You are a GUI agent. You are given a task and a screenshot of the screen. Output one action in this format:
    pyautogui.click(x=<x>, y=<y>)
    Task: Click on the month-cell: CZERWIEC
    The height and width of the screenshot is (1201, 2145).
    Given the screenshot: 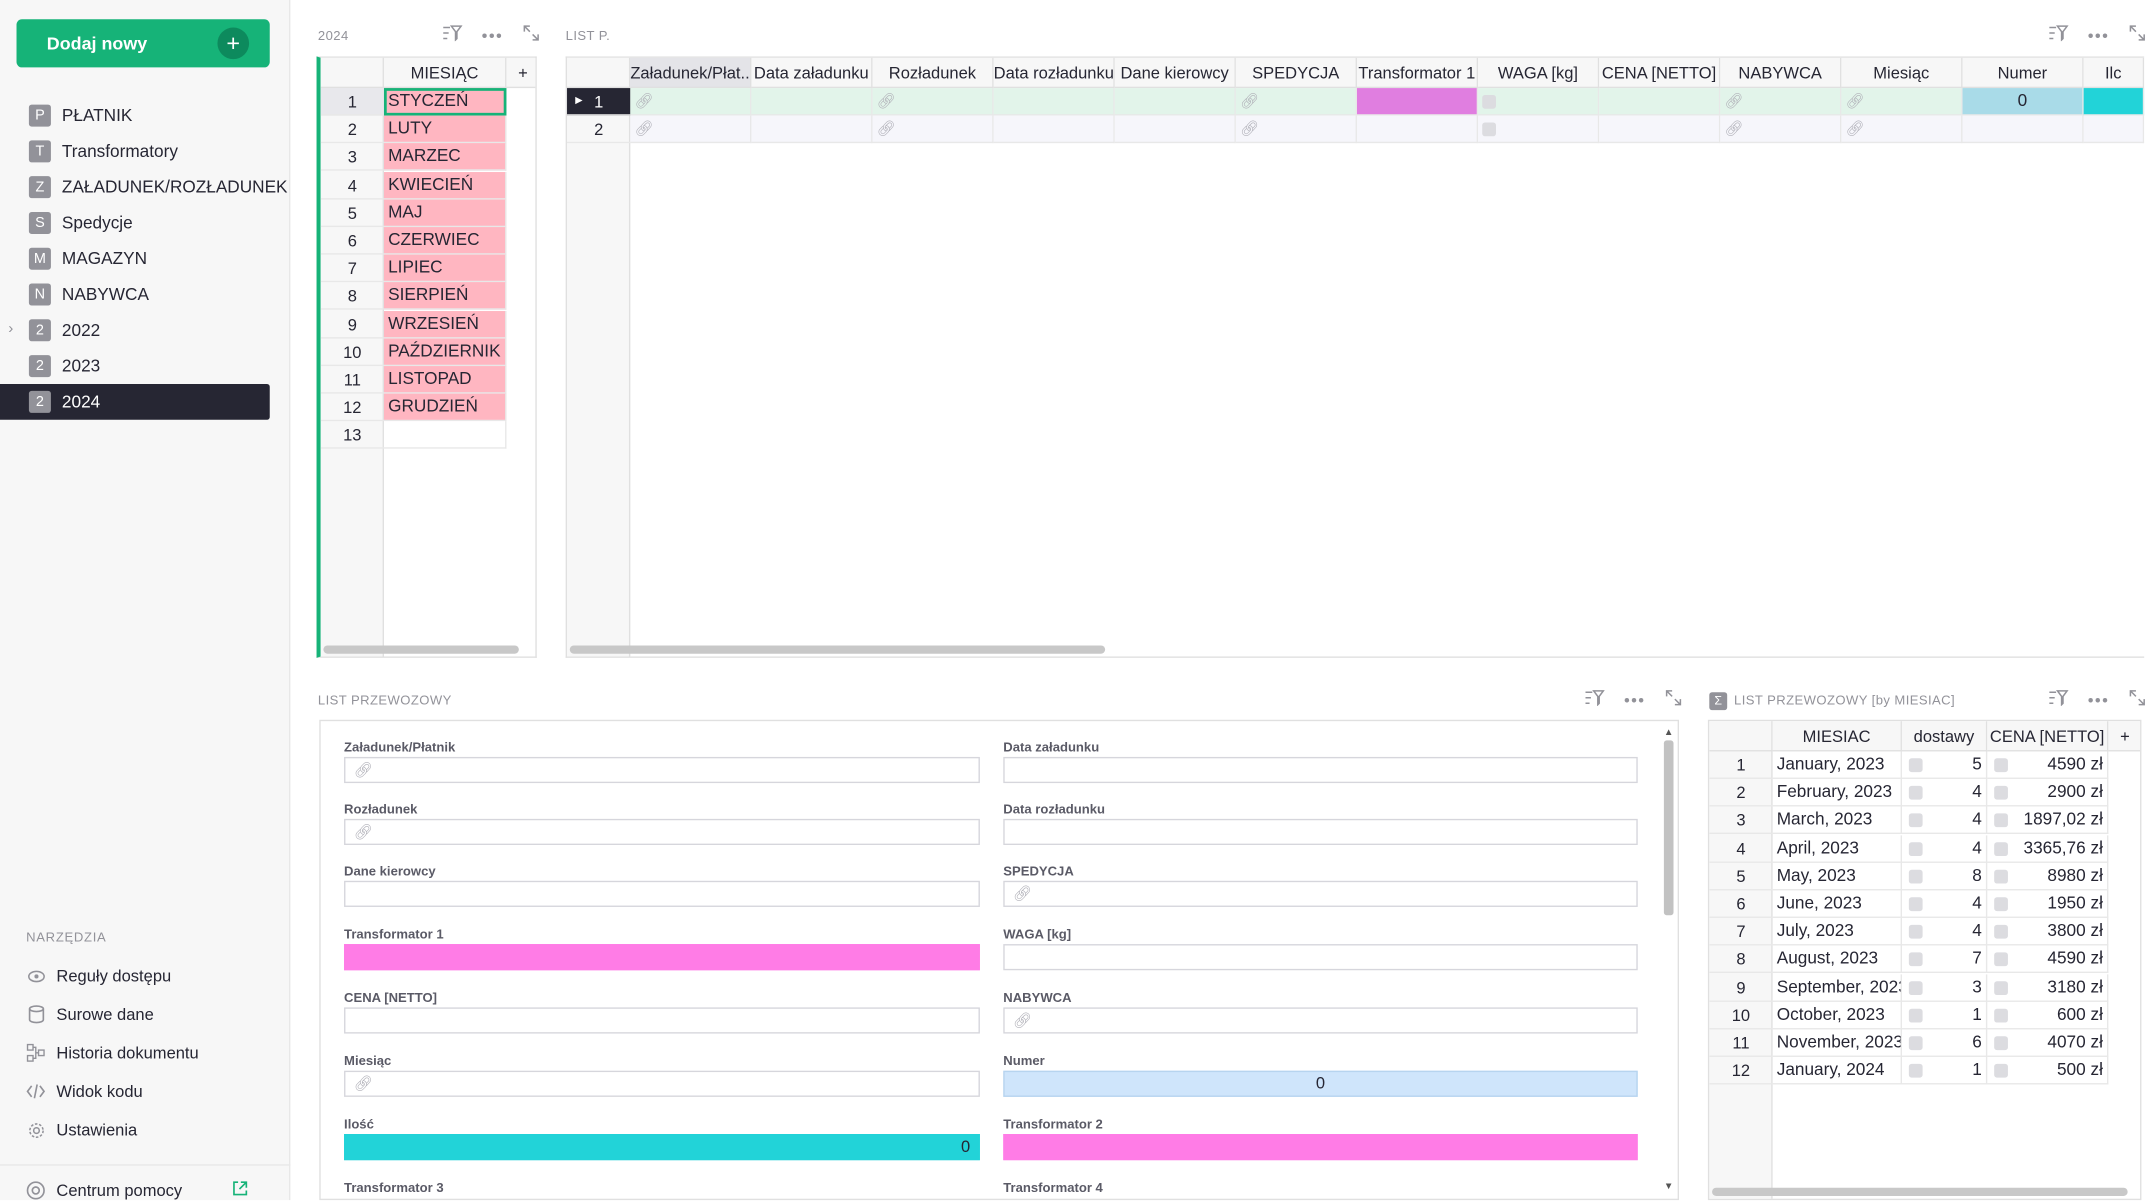 What is the action you would take?
    pyautogui.click(x=445, y=241)
    